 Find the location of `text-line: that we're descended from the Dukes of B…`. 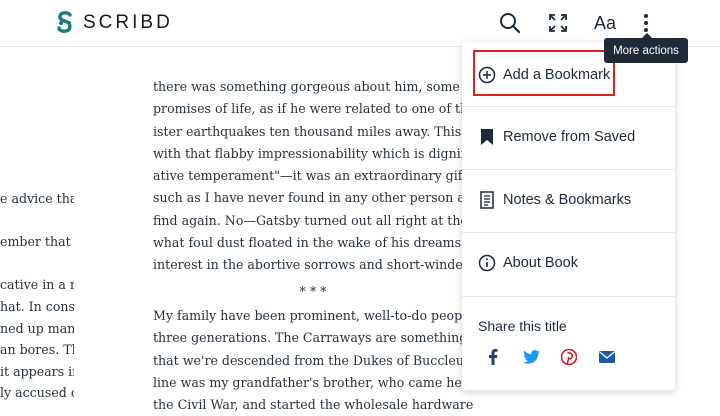

text-line: that we're descended from the Dukes of B… is located at coordinates (313, 360).